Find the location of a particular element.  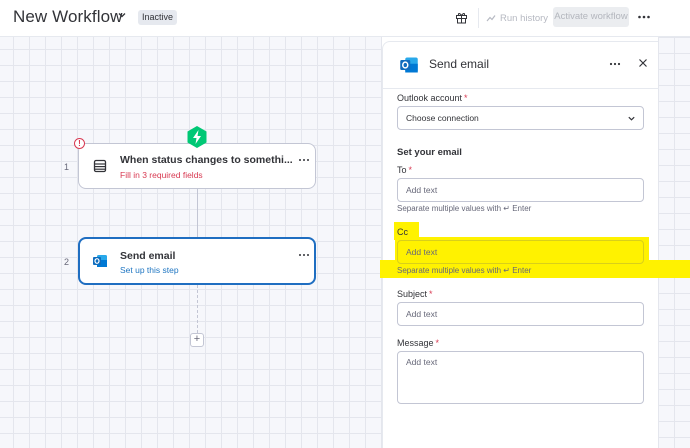

step-connector is located at coordinates (197, 213).